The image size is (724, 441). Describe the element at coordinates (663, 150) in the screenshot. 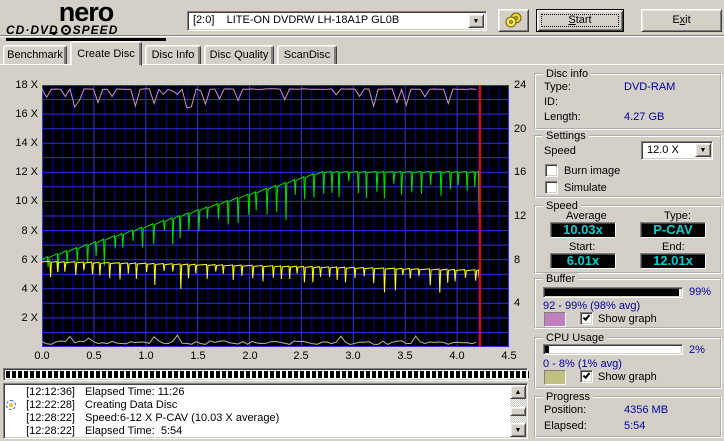

I see `speed-select-value: 12.0 X` at that location.